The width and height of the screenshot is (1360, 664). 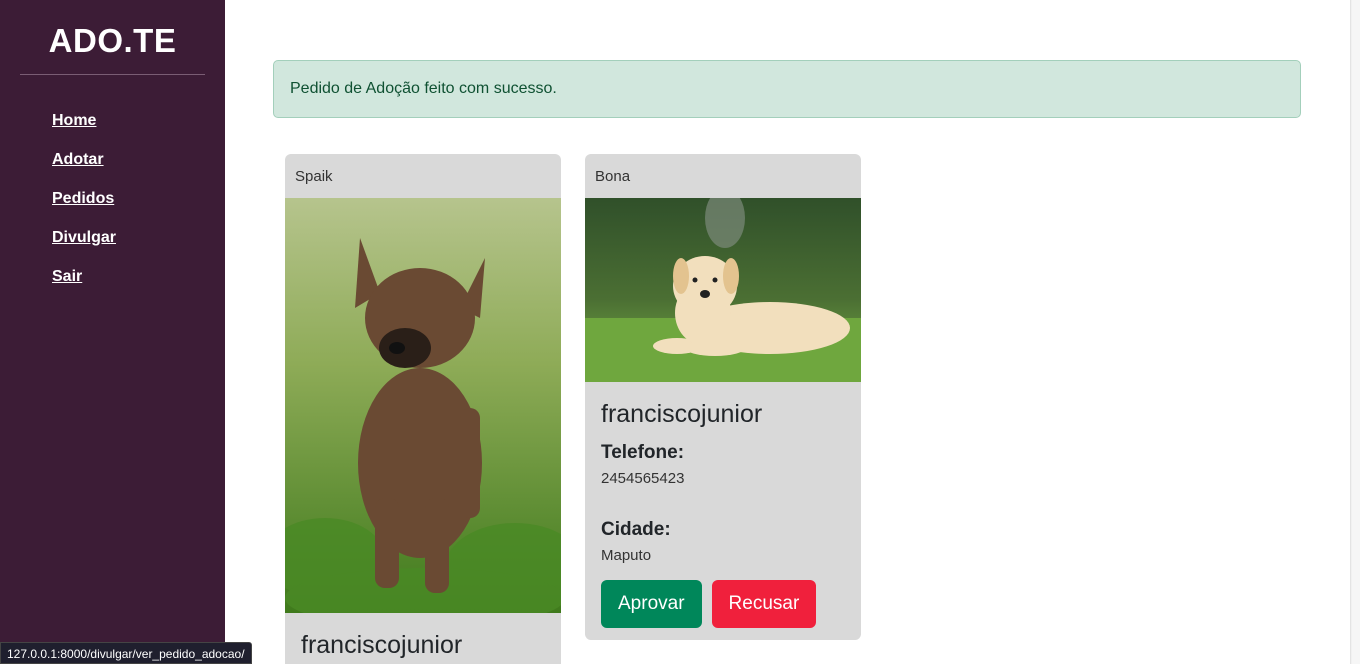 What do you see at coordinates (613, 176) in the screenshot?
I see `pet-name: Bona` at bounding box center [613, 176].